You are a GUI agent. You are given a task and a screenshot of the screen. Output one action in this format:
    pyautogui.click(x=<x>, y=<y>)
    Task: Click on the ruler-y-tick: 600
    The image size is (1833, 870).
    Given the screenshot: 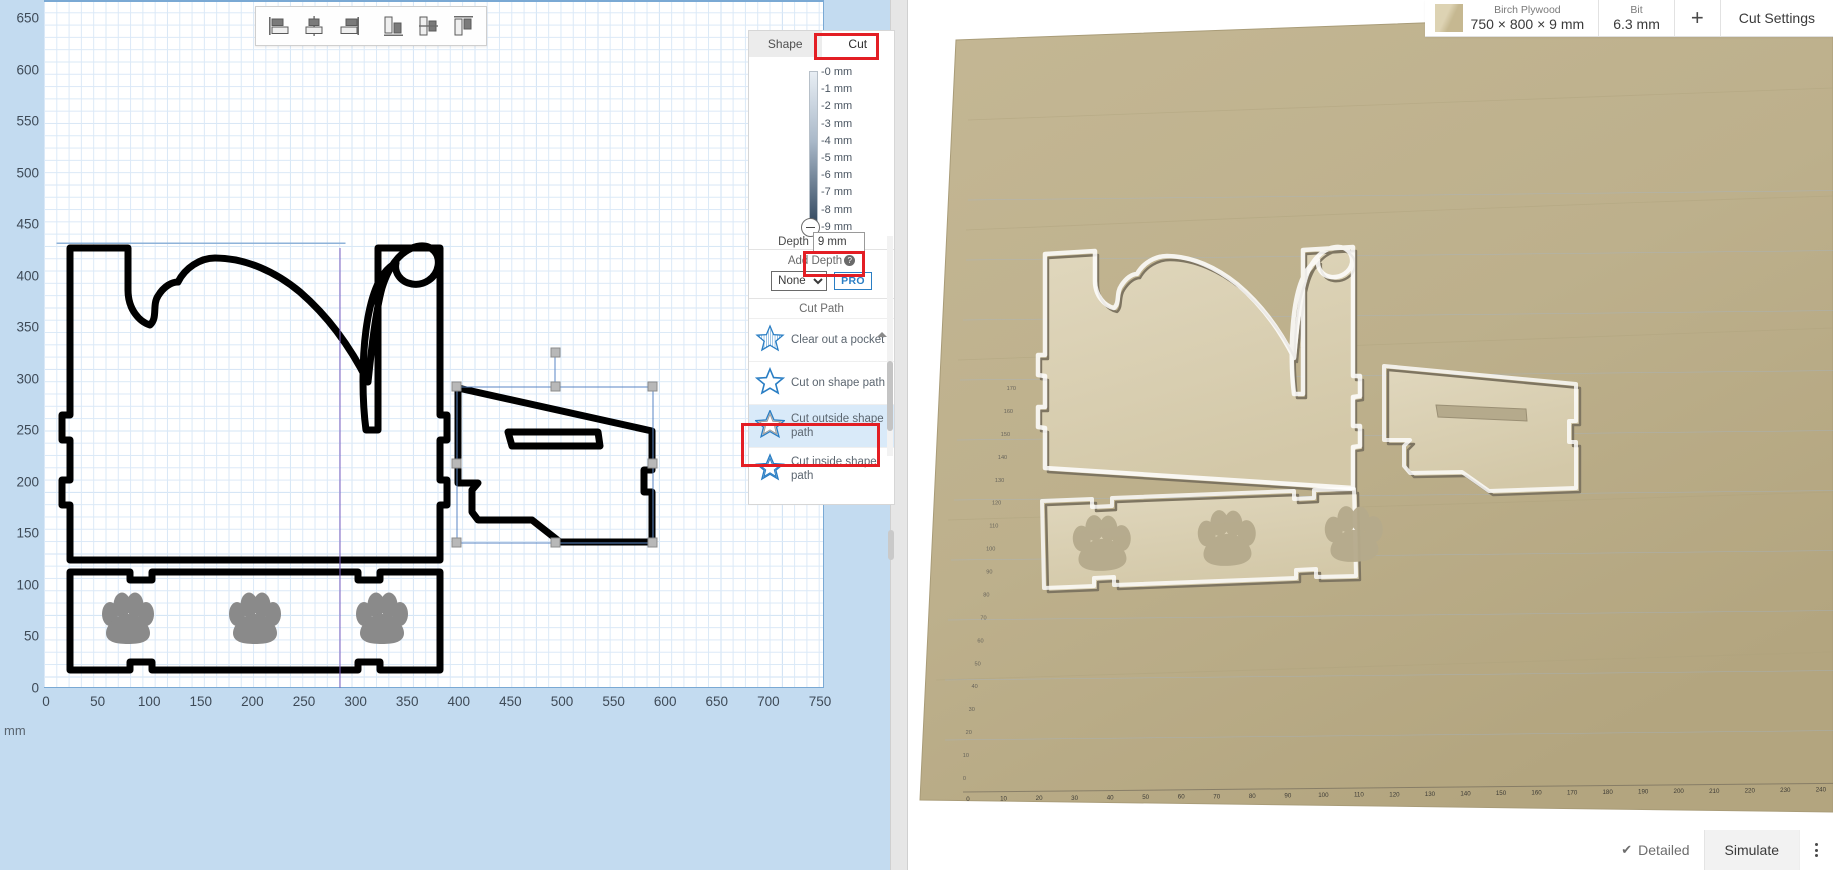 What is the action you would take?
    pyautogui.click(x=27, y=70)
    